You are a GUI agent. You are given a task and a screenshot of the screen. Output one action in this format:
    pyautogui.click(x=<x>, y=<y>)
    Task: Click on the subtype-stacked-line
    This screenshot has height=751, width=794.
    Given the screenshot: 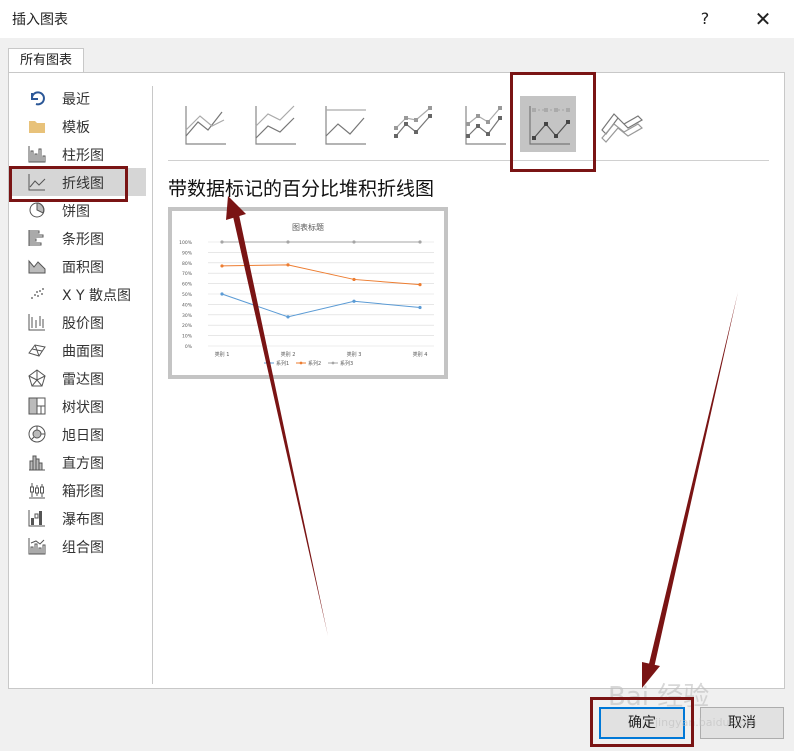 What is the action you would take?
    pyautogui.click(x=274, y=124)
    